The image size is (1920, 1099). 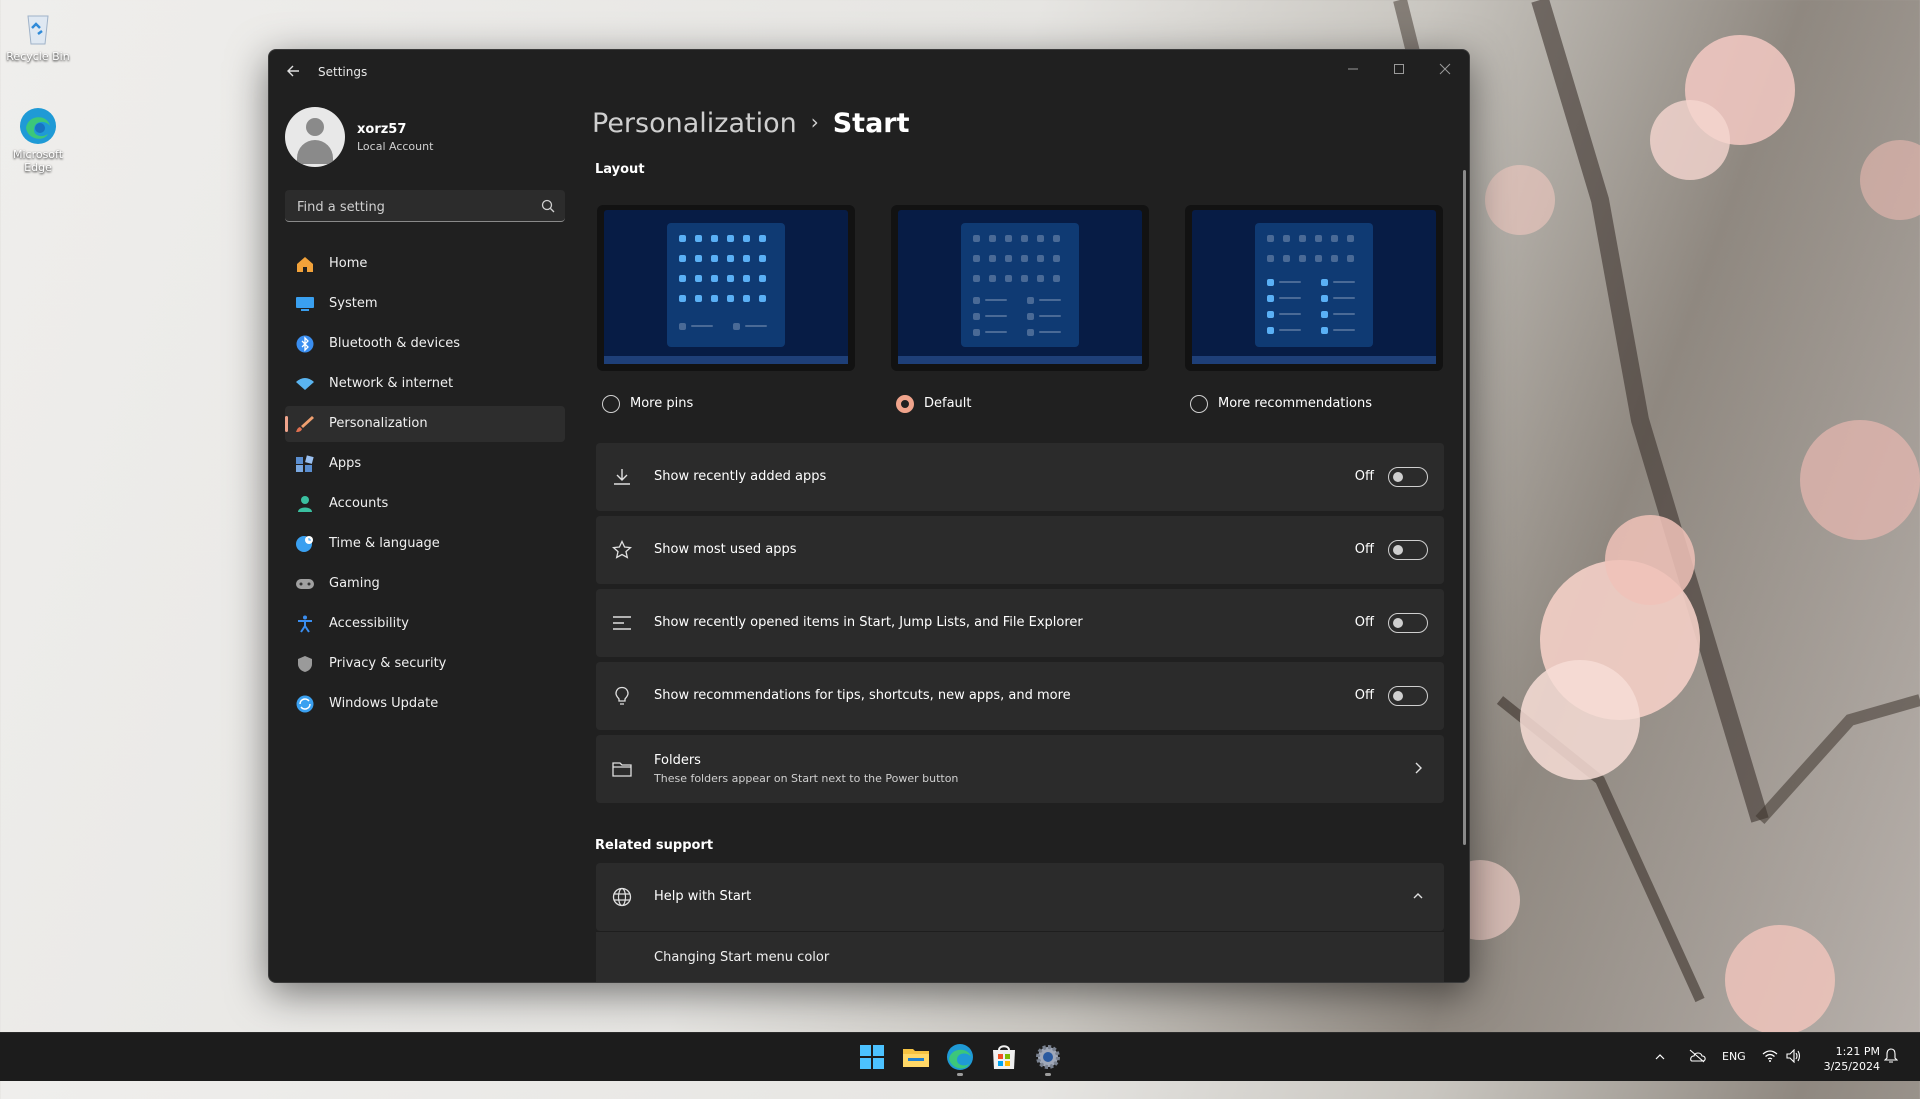 I want to click on sidebar-item-label: Bluetooth & devices, so click(x=394, y=343).